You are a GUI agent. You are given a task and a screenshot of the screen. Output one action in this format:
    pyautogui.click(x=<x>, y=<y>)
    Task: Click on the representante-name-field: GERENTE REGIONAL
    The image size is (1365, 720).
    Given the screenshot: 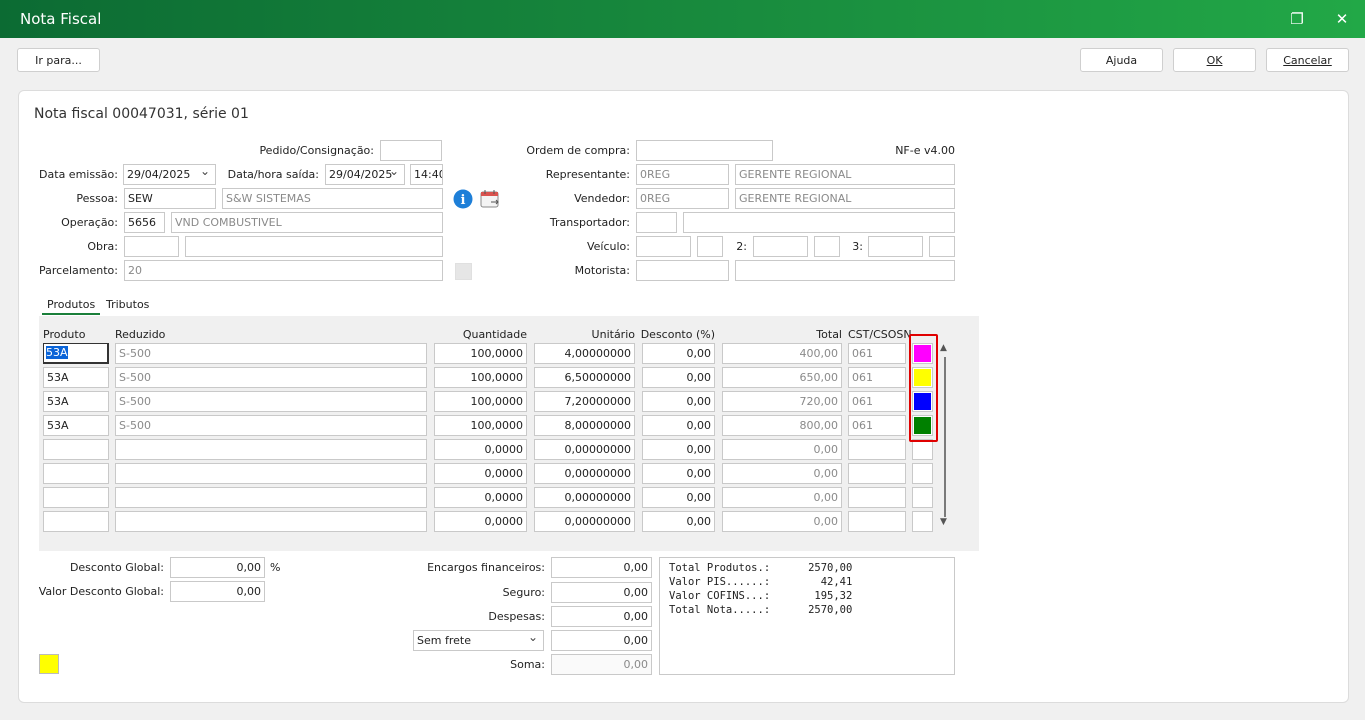 What is the action you would take?
    pyautogui.click(x=845, y=174)
    